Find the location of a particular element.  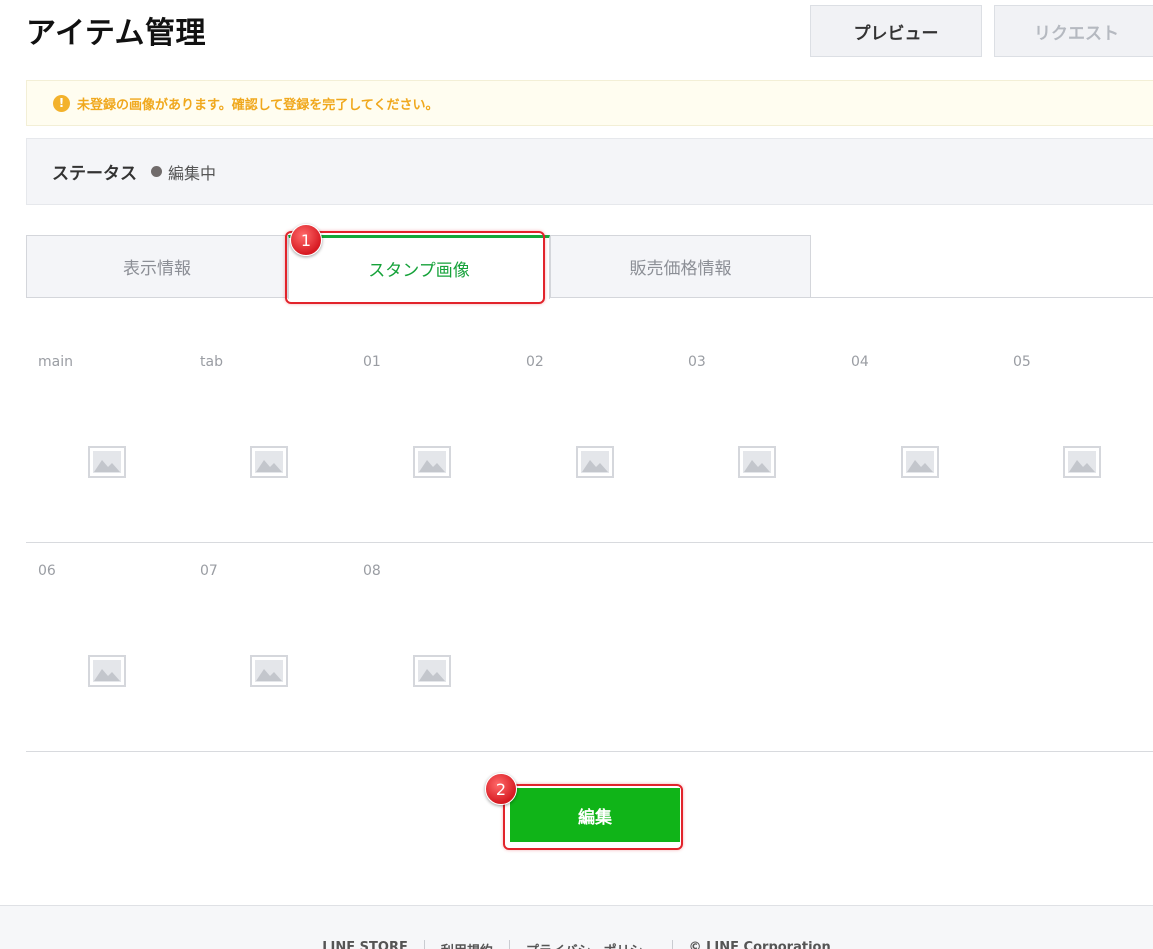

image-cell-07: 07 is located at coordinates (269, 647).